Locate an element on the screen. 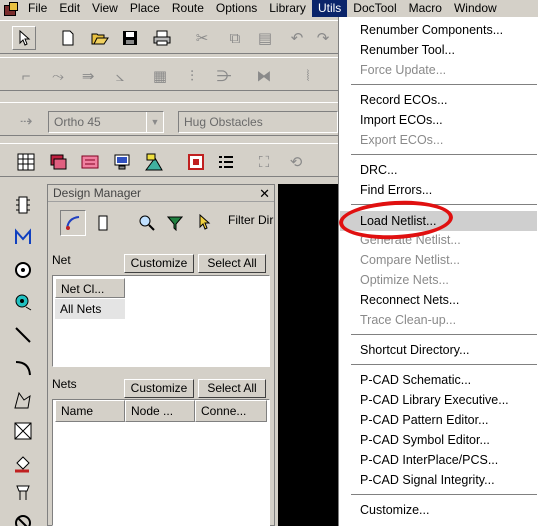 The width and height of the screenshot is (538, 526). menu-doctool: DocTool is located at coordinates (374, 8).